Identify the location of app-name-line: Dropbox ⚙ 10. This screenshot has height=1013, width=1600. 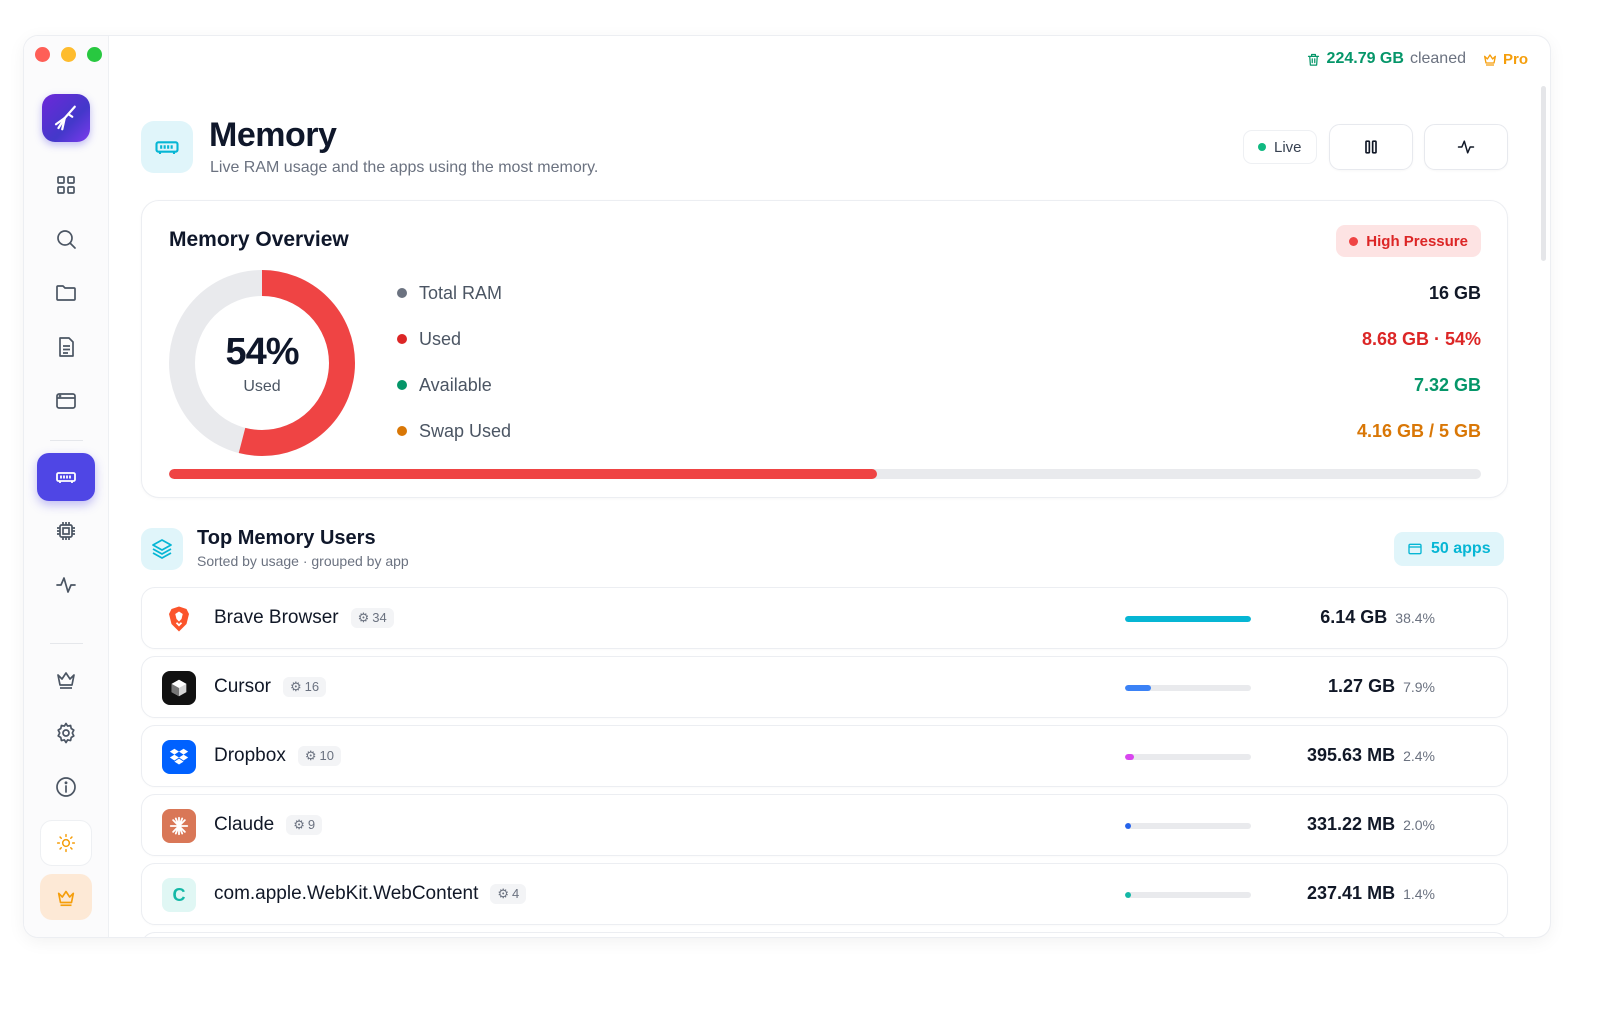
(277, 756).